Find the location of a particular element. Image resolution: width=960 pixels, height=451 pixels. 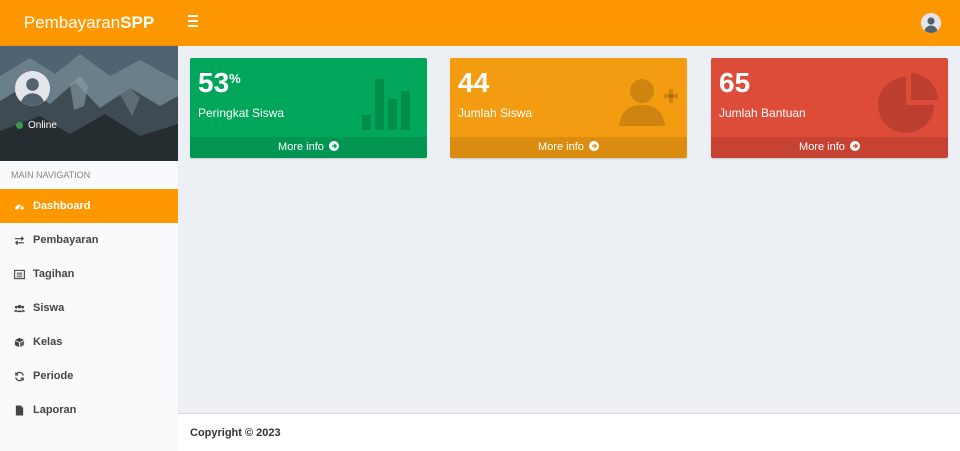

exchange-icon is located at coordinates (19, 240).